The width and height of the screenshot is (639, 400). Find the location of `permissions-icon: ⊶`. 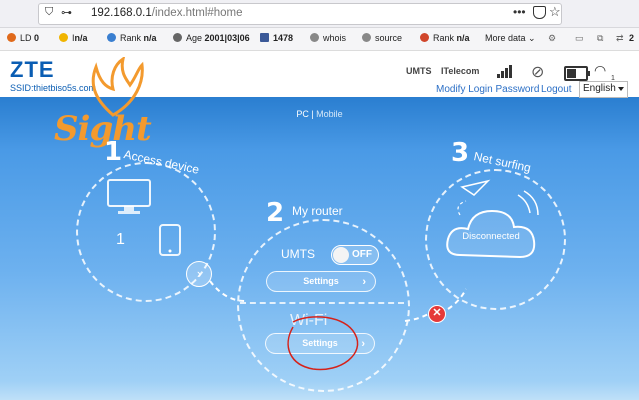

permissions-icon: ⊶ is located at coordinates (66, 12).